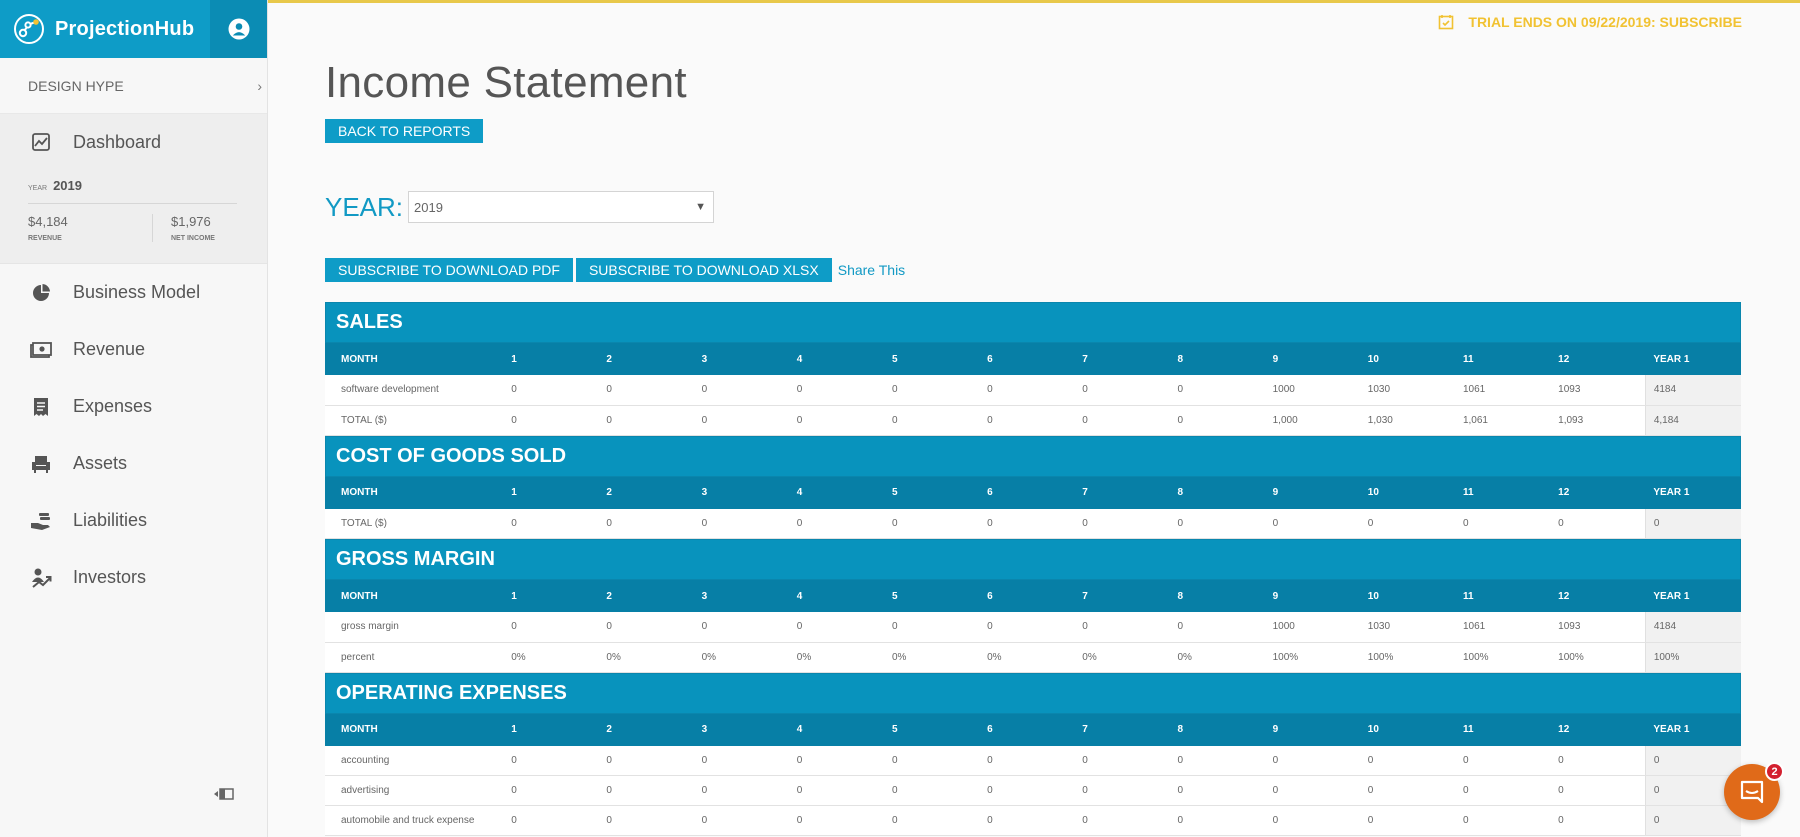 This screenshot has width=1800, height=837. I want to click on table-row: TOTAL ($) 0 0 0 0 0 0 0 0 0 0 0 0 0, so click(1033, 523).